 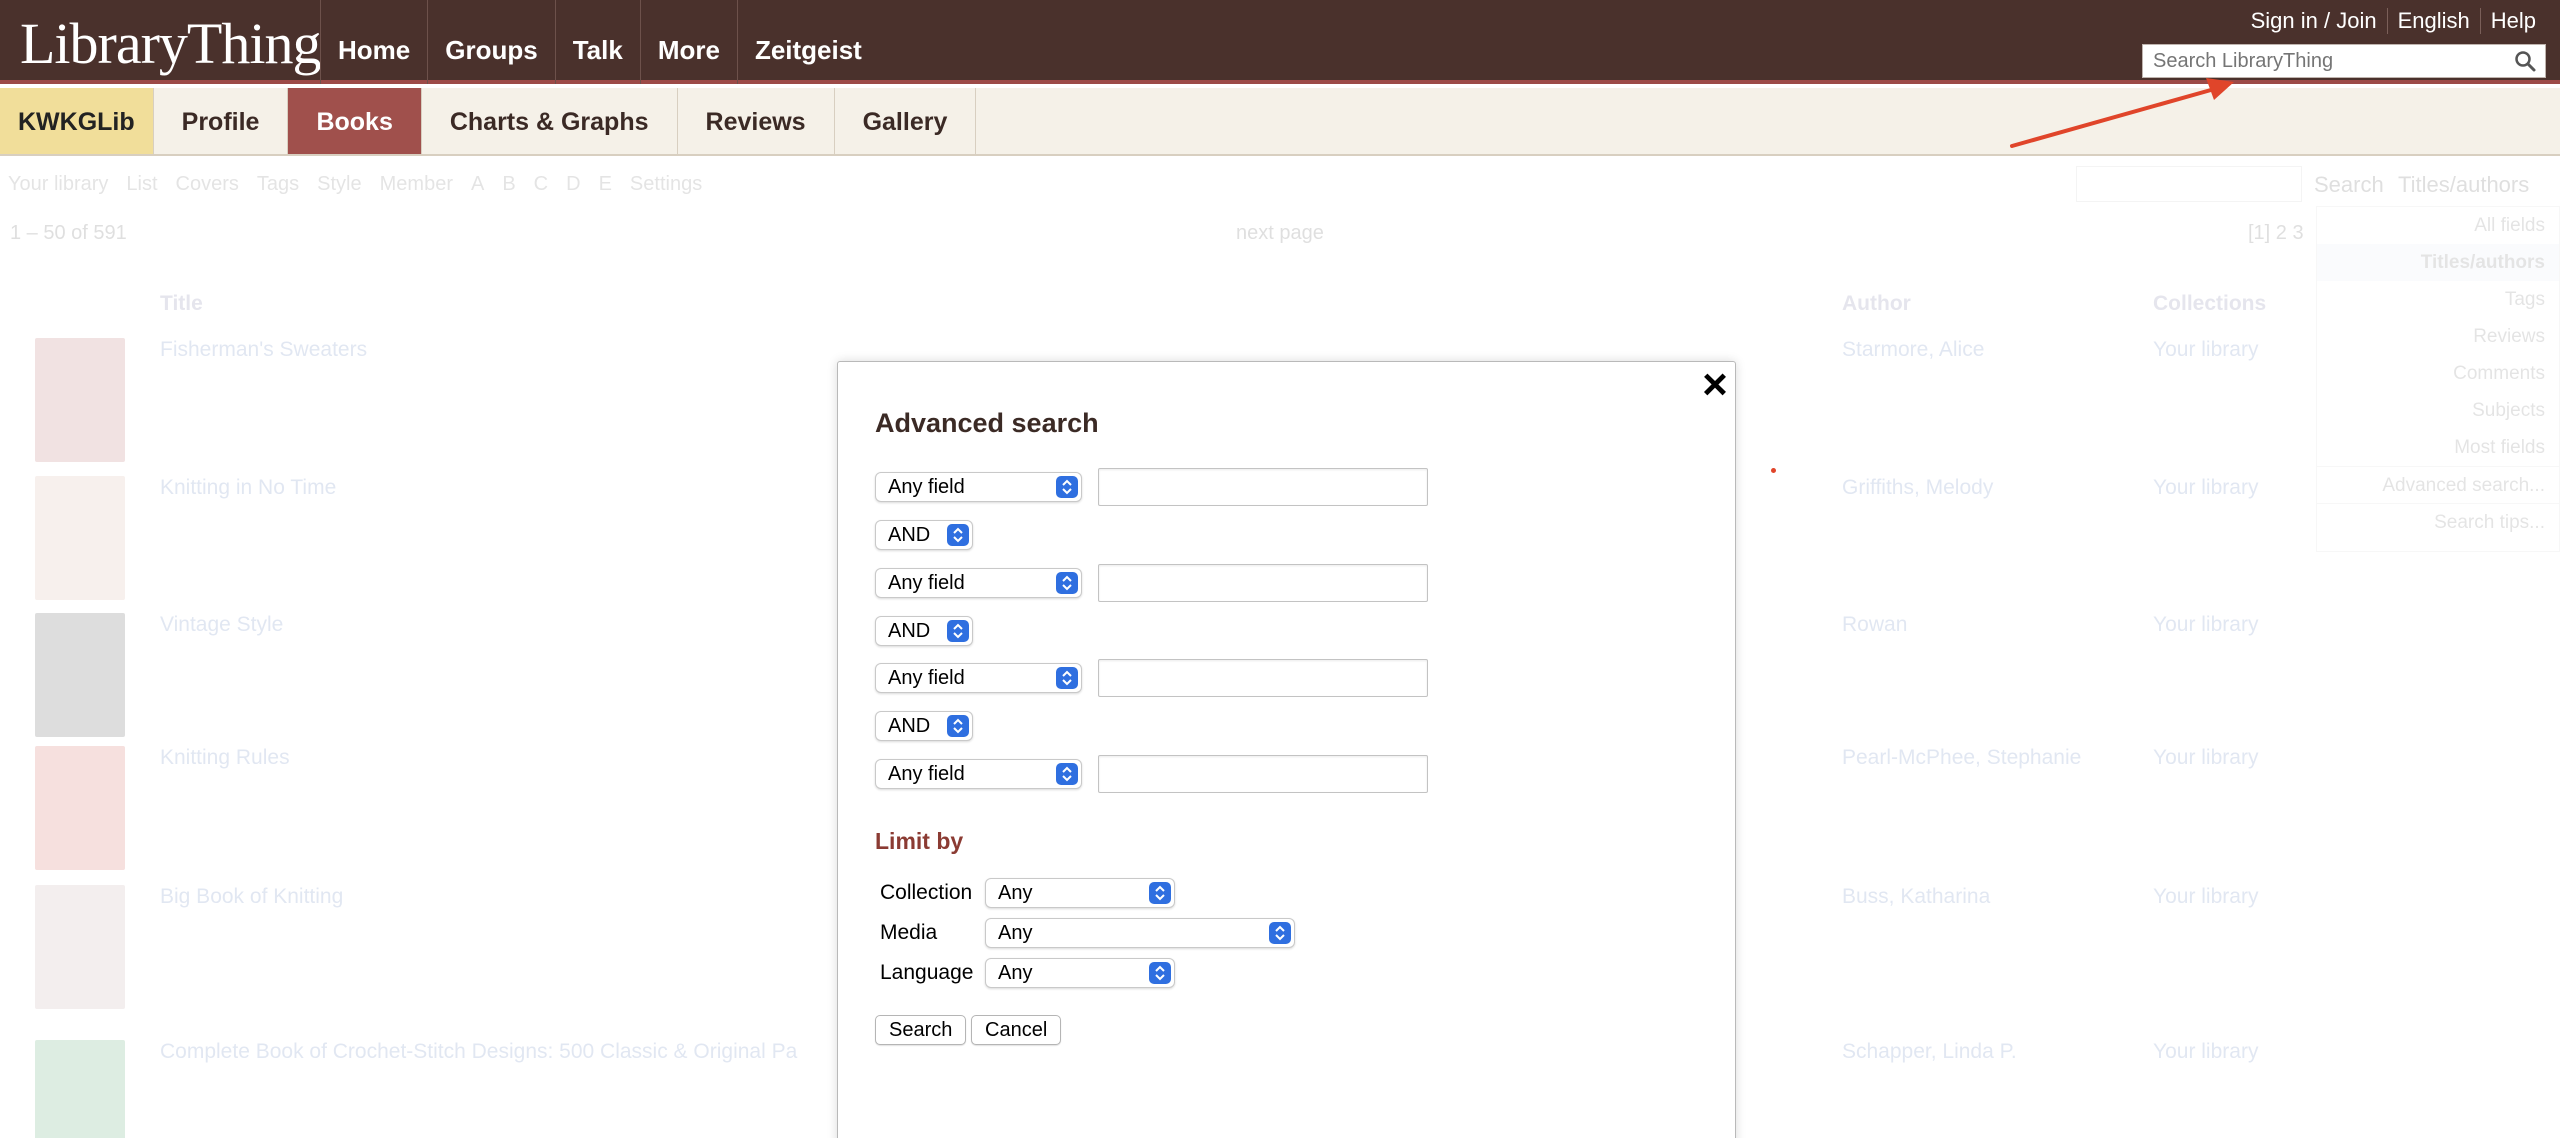 I want to click on next-page-link: next page, so click(x=1280, y=233).